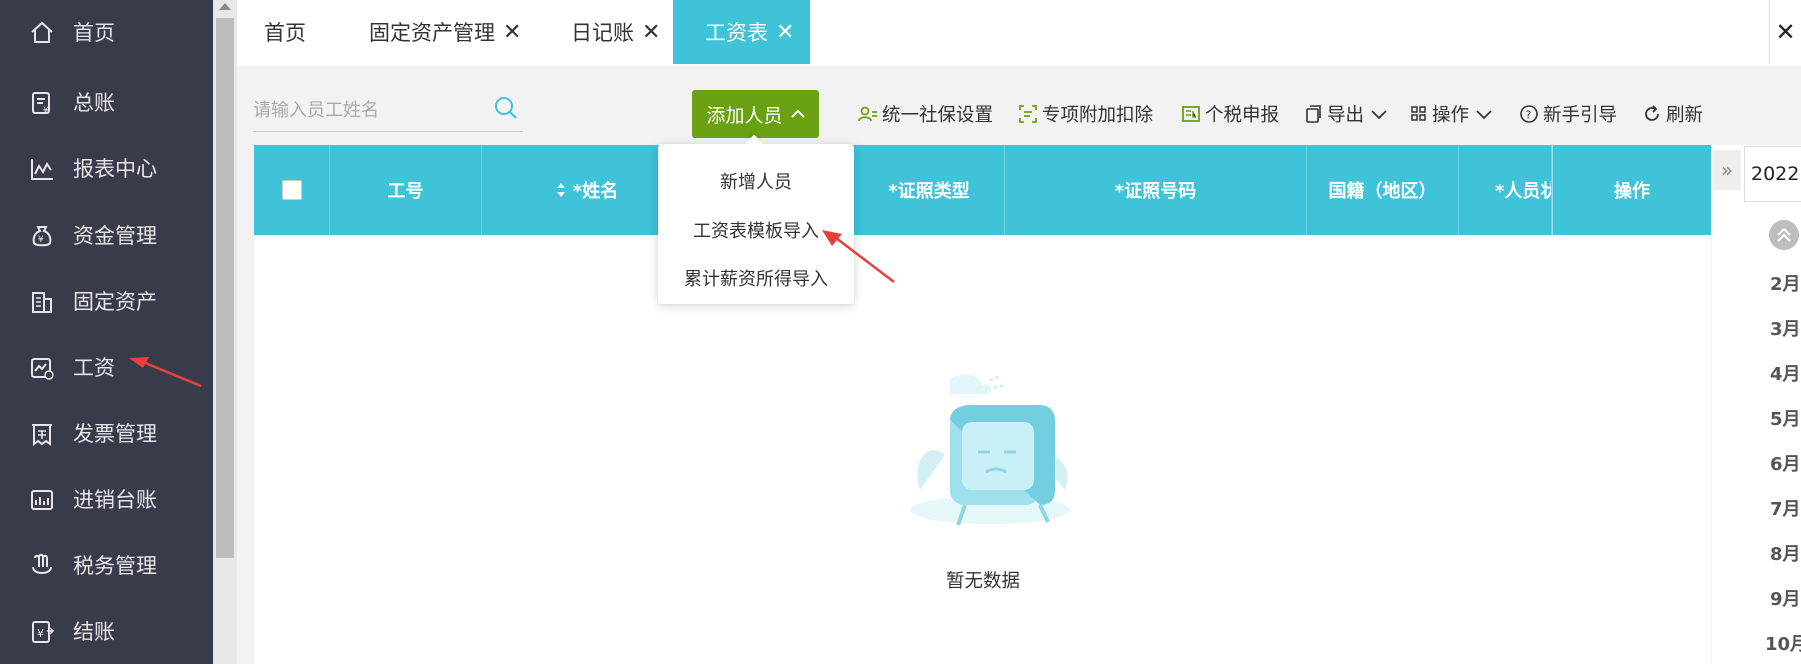  I want to click on sidebar-item-reports: 报表中心, so click(106, 168).